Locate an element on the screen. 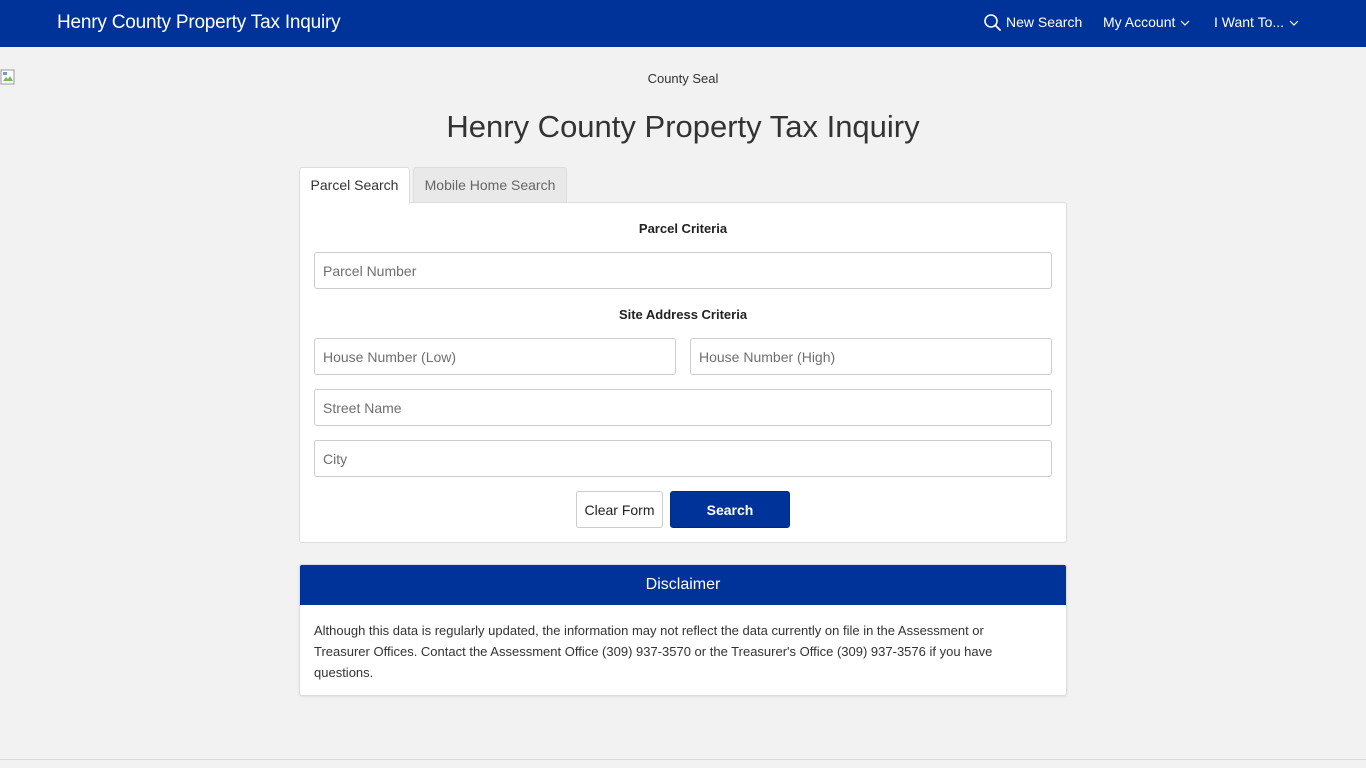 The height and width of the screenshot is (768, 1366). house-number-low-input is located at coordinates (495, 356).